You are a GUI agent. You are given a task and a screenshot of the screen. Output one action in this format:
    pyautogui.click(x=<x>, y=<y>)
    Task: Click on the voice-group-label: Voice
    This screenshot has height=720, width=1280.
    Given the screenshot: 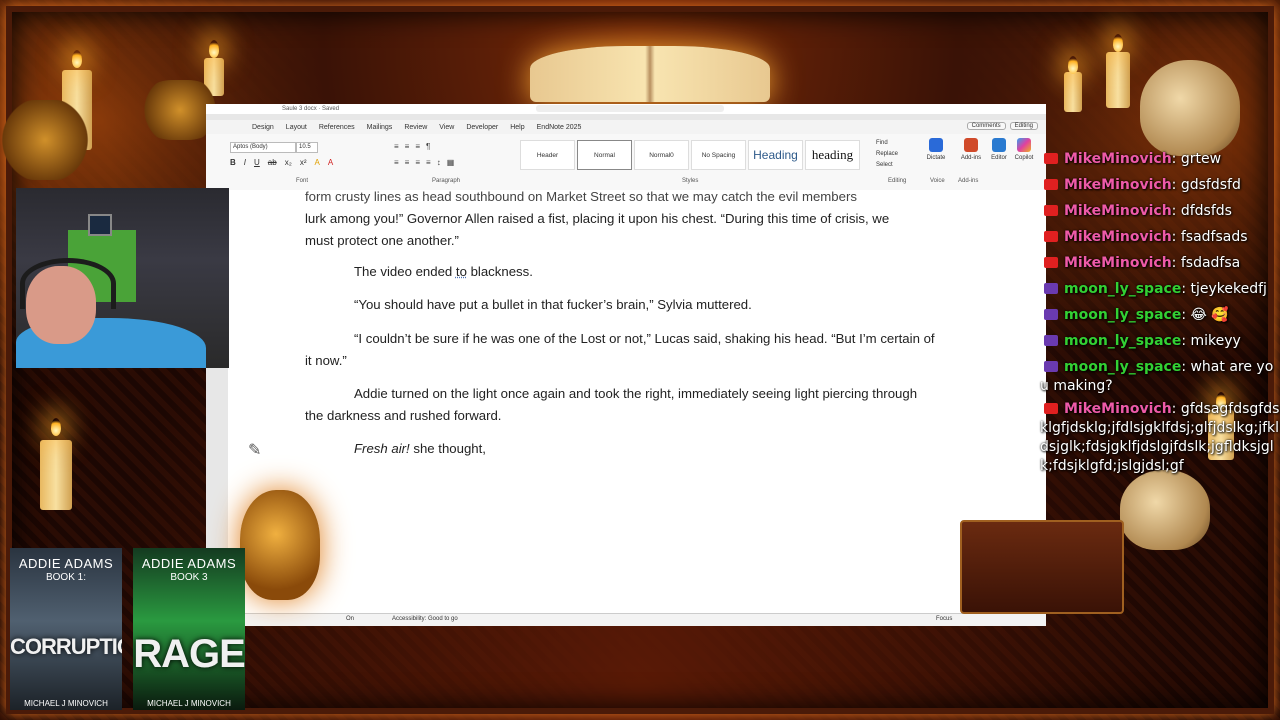 What is the action you would take?
    pyautogui.click(x=937, y=181)
    